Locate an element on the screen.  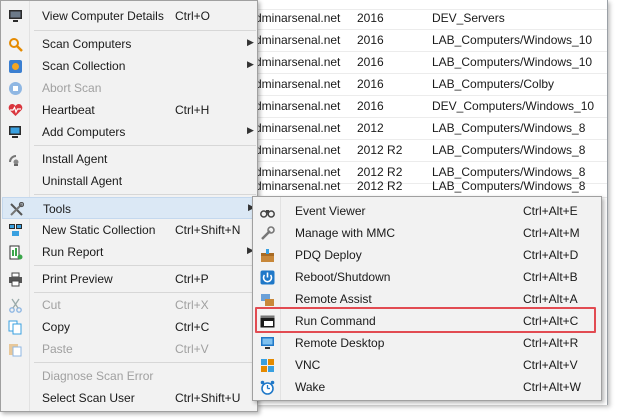
menu-item-label: New Static Collection is located at coordinates (99, 230).